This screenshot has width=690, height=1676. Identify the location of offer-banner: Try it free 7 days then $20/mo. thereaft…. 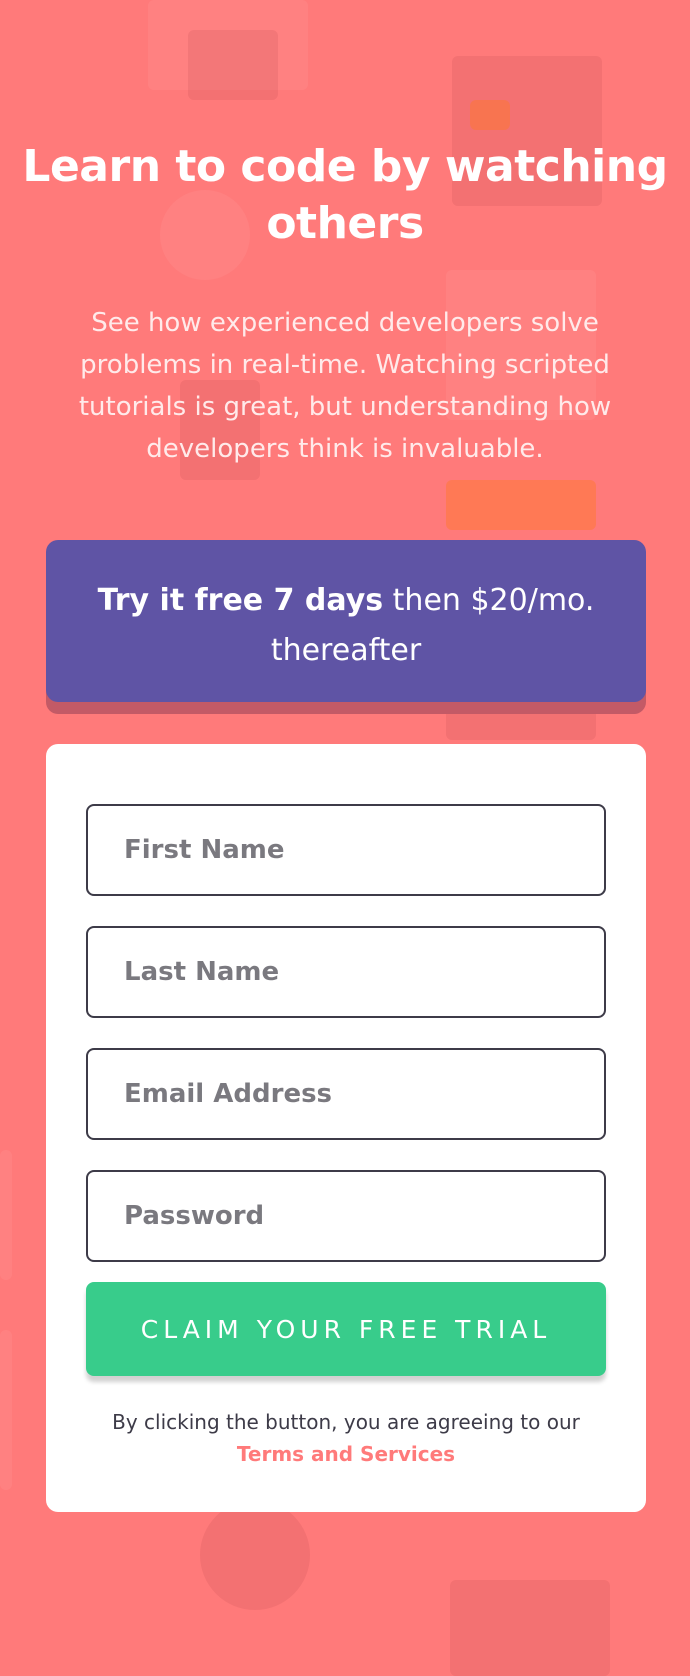
(346, 621).